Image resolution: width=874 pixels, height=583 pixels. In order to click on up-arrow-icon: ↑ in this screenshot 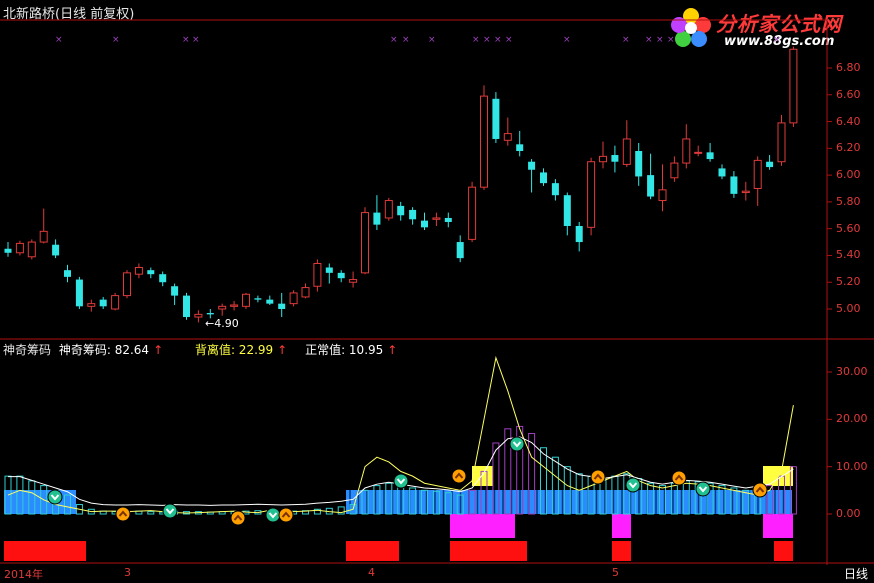, I will do `click(392, 350)`.